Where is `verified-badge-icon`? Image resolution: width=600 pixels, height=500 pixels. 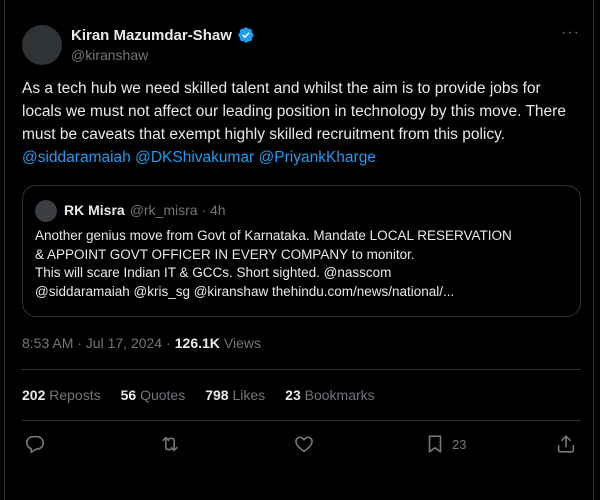
verified-badge-icon is located at coordinates (246, 35).